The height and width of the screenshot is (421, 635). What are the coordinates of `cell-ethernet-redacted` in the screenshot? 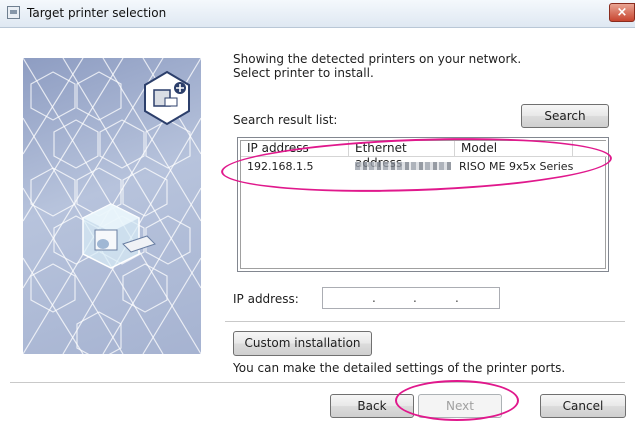 It's located at (402, 166).